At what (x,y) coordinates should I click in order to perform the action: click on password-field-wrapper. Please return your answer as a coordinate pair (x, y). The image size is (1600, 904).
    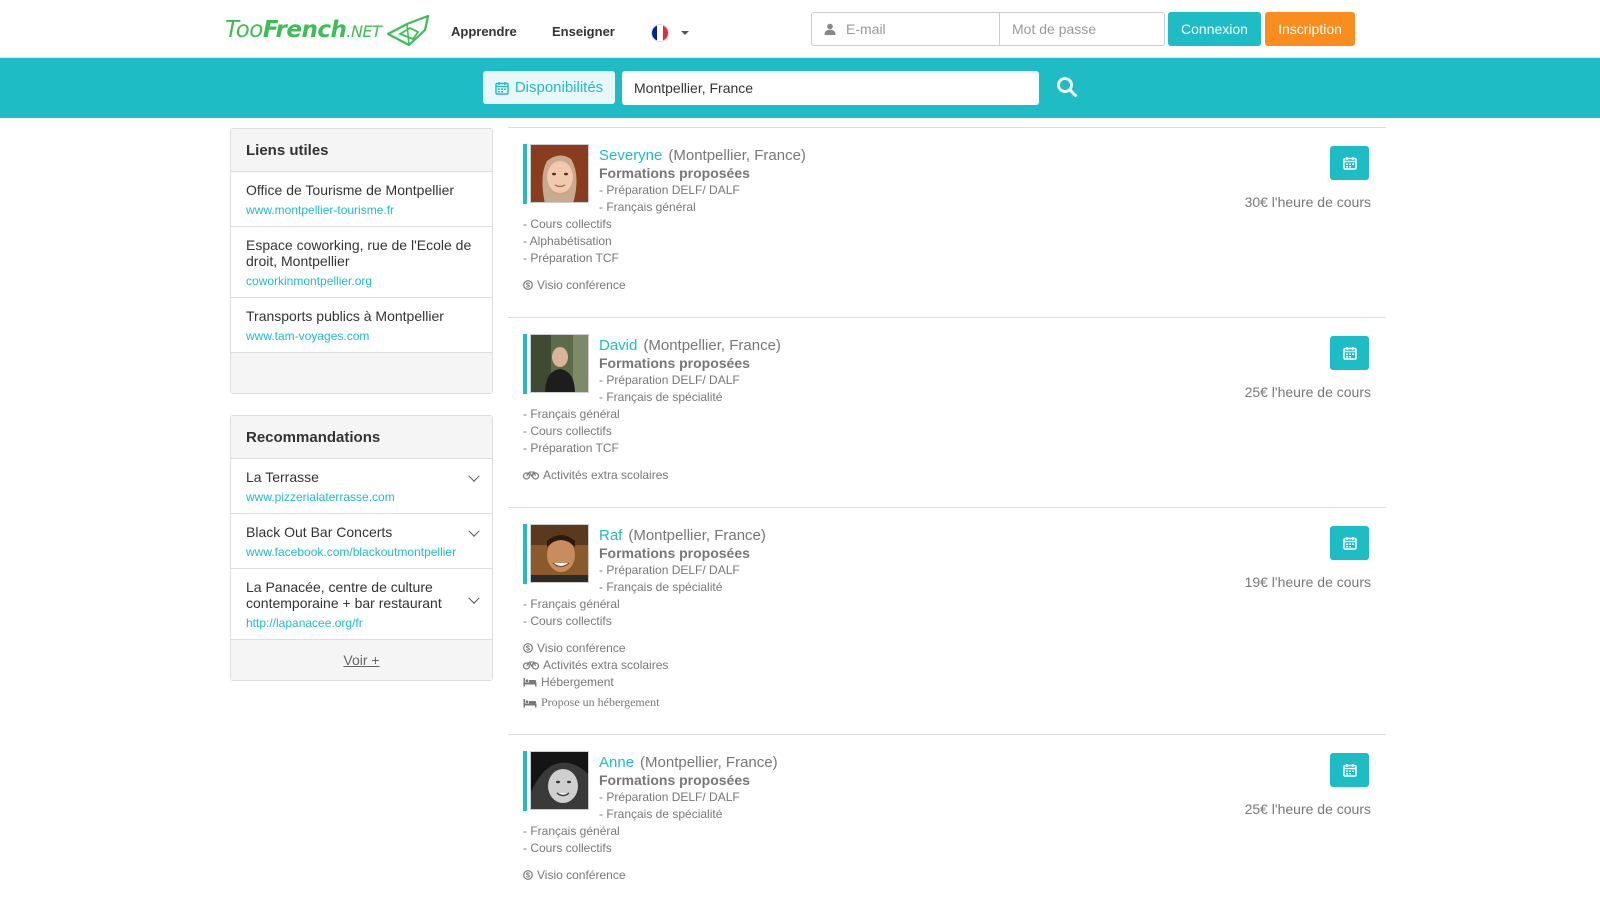
    Looking at the image, I should click on (1082, 29).